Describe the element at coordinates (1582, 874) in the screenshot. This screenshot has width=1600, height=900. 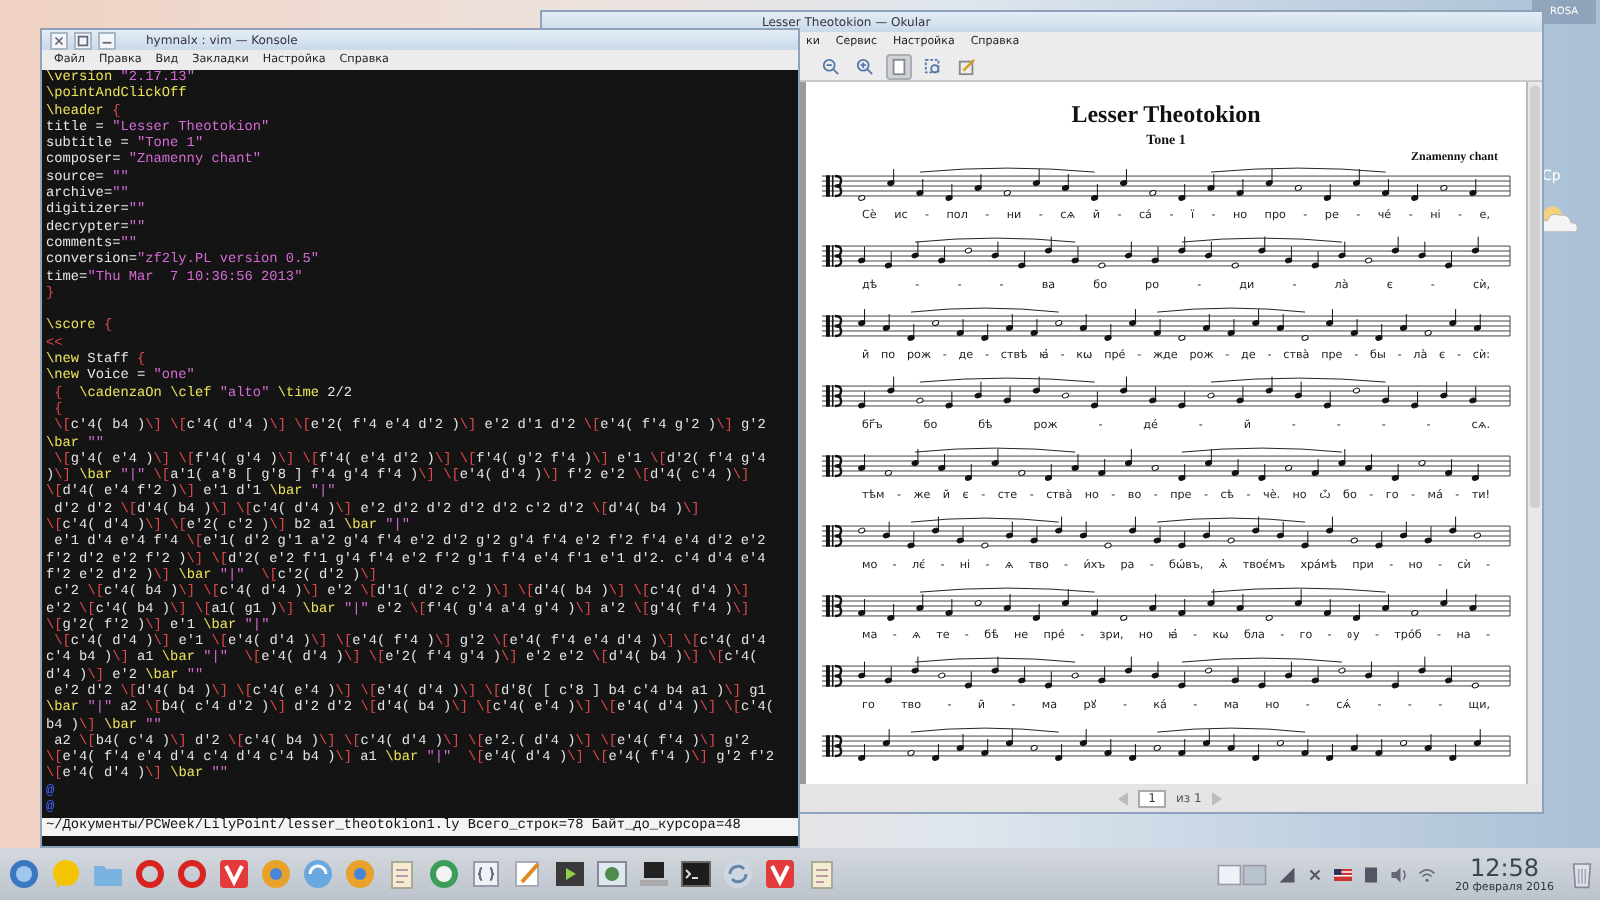
I see `trash-icon` at that location.